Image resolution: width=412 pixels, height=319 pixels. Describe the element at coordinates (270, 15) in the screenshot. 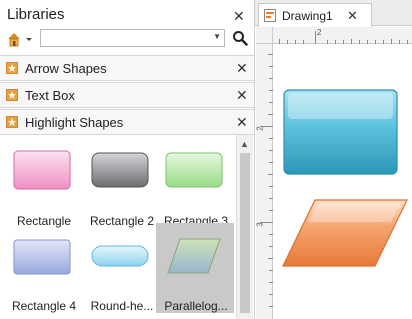

I see `drawing-icon` at that location.